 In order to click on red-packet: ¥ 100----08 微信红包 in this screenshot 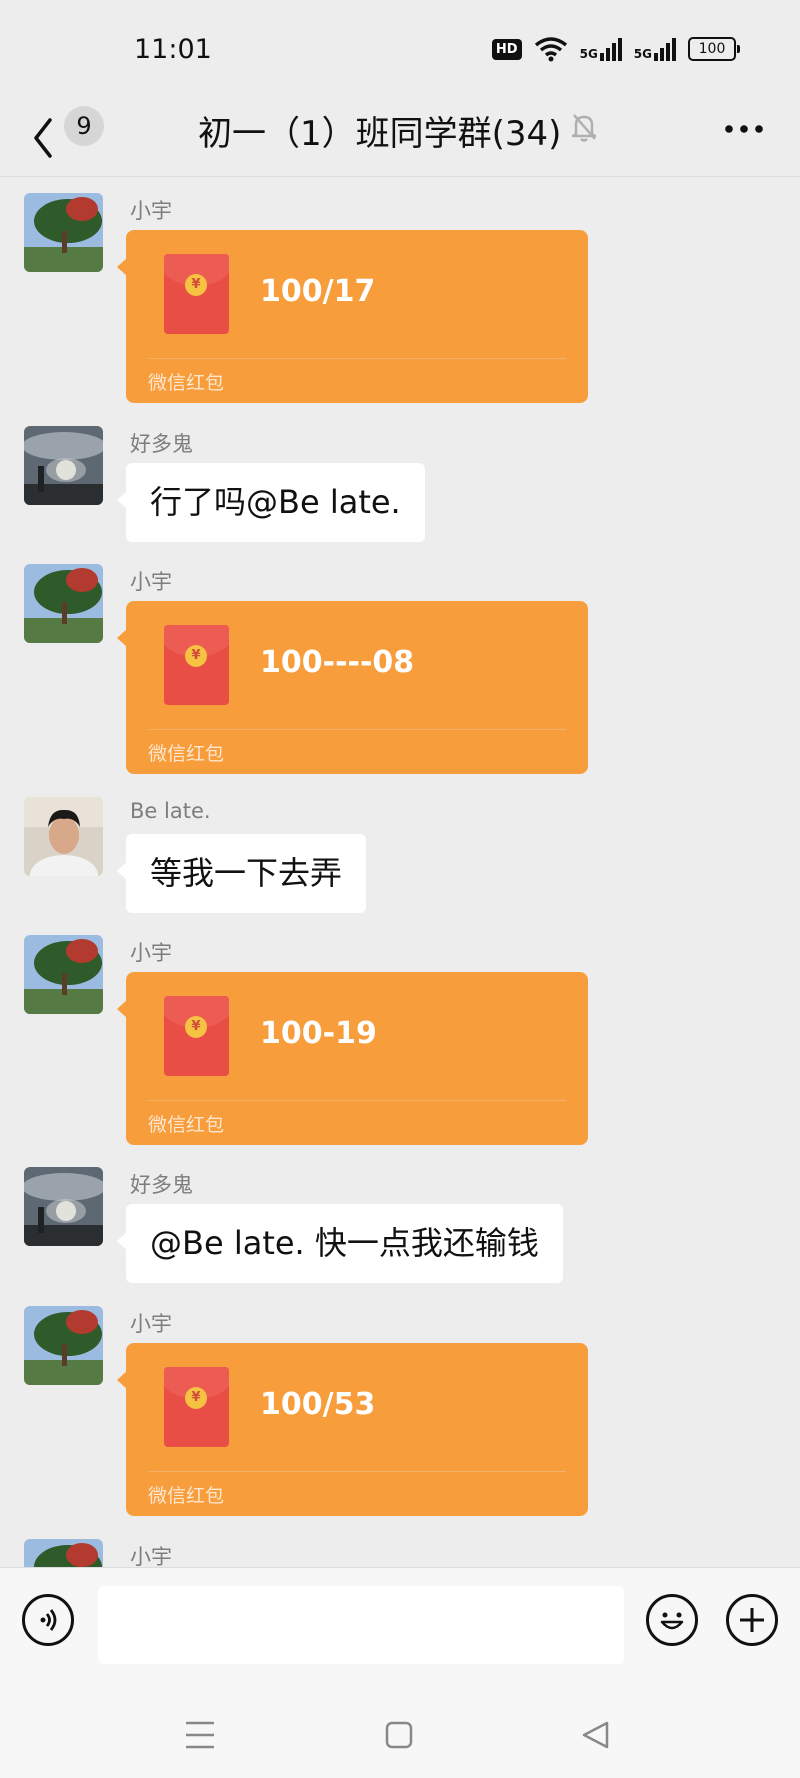, I will do `click(352, 687)`.